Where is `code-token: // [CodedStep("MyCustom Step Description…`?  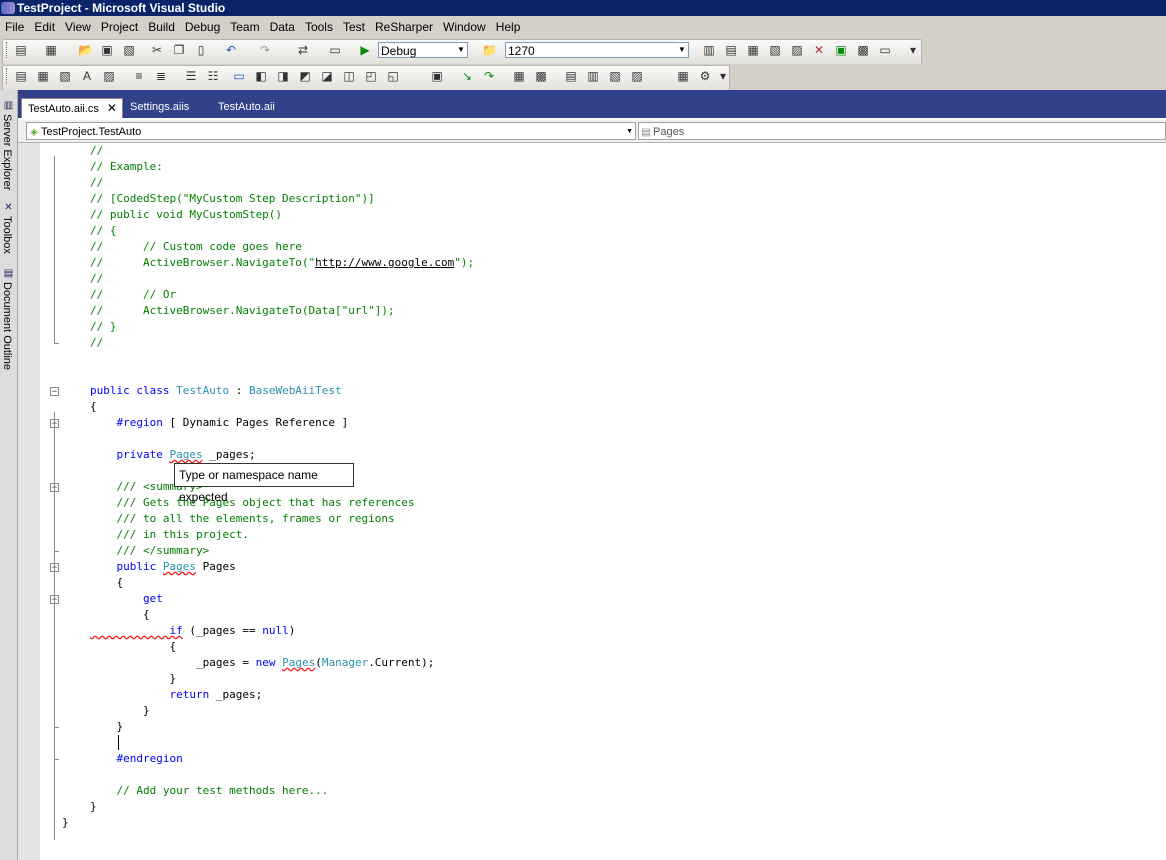 code-token: // [CodedStep("MyCustom Step Description… is located at coordinates (232, 198).